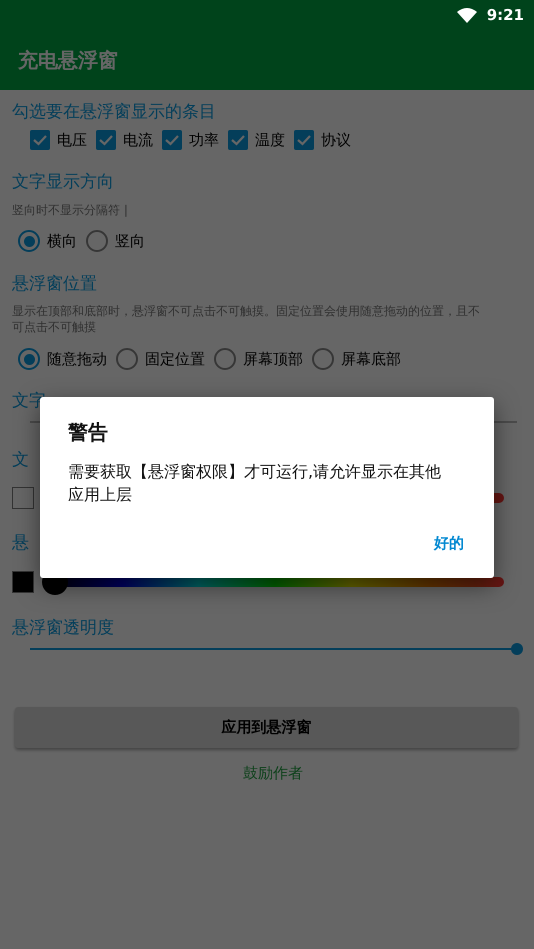  I want to click on radio-option: 竖向, so click(115, 241).